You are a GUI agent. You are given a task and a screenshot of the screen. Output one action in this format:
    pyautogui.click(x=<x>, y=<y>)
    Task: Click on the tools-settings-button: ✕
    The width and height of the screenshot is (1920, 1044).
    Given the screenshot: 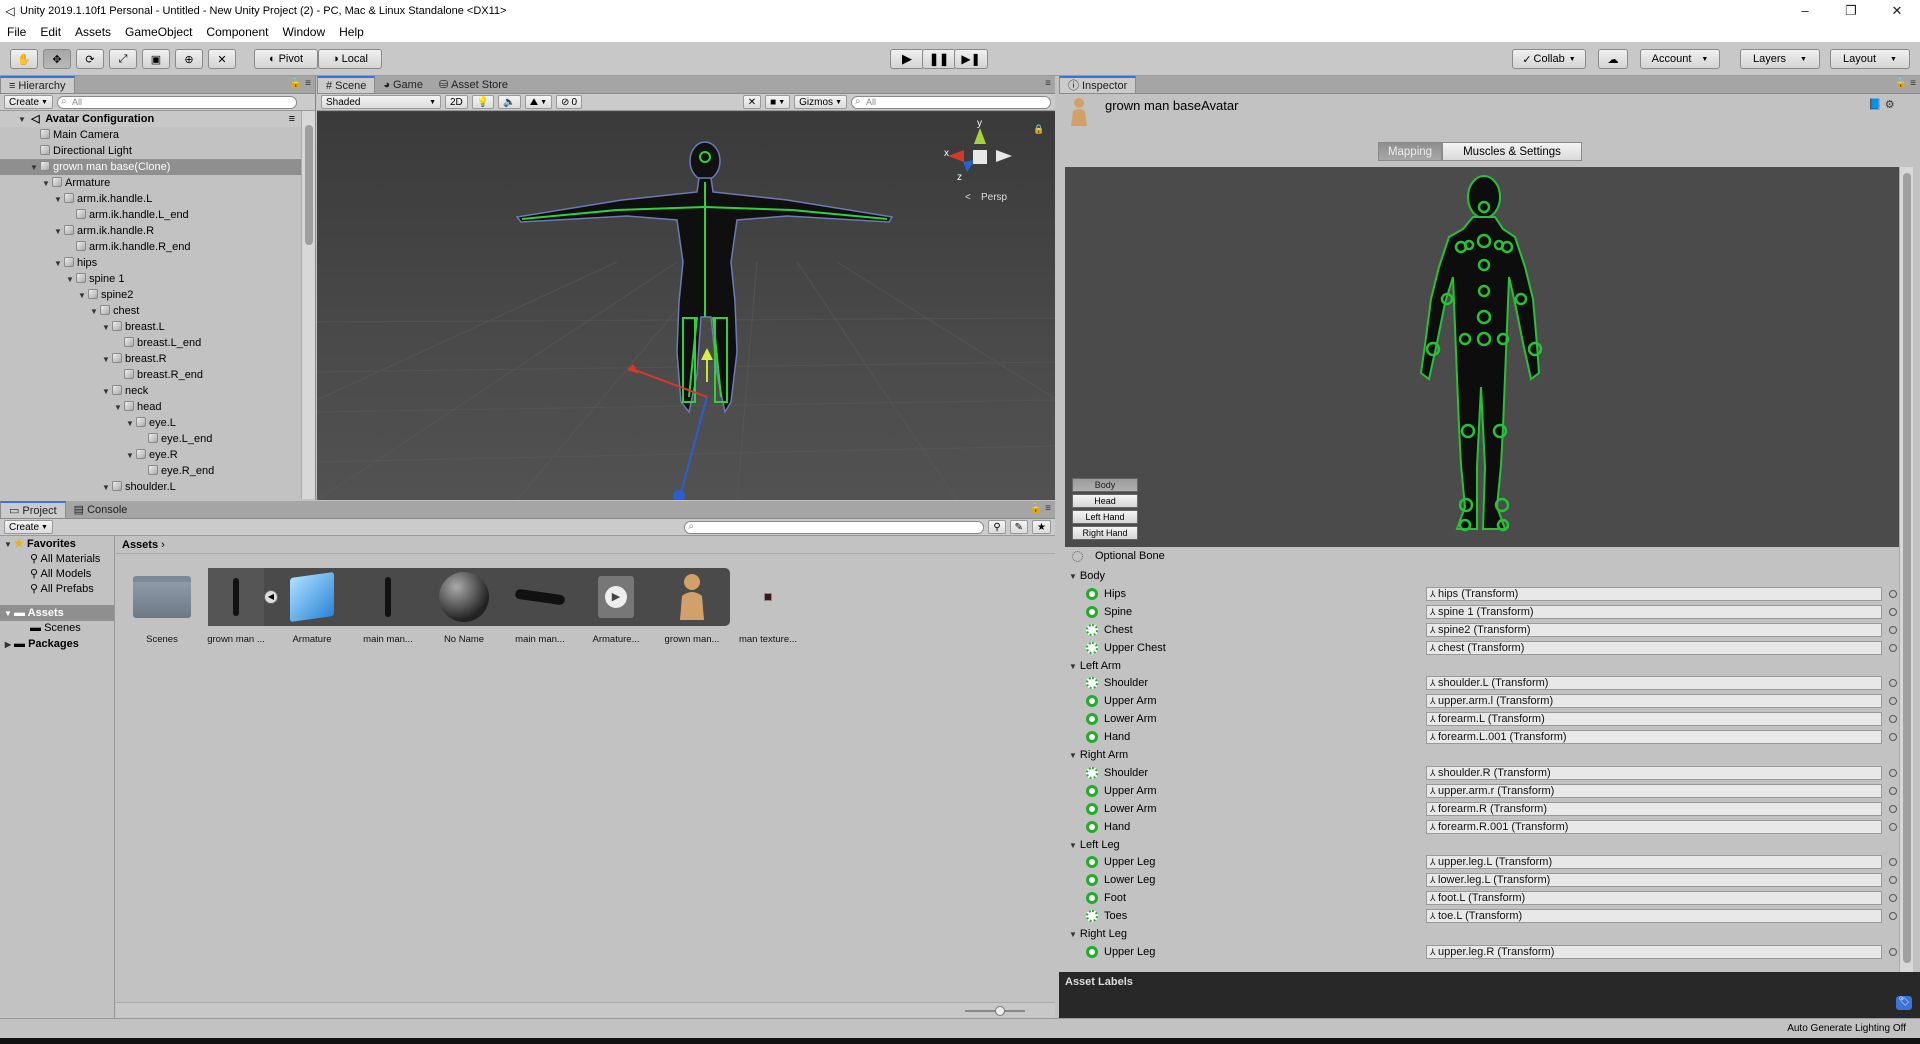 What is the action you would take?
    pyautogui.click(x=752, y=102)
    